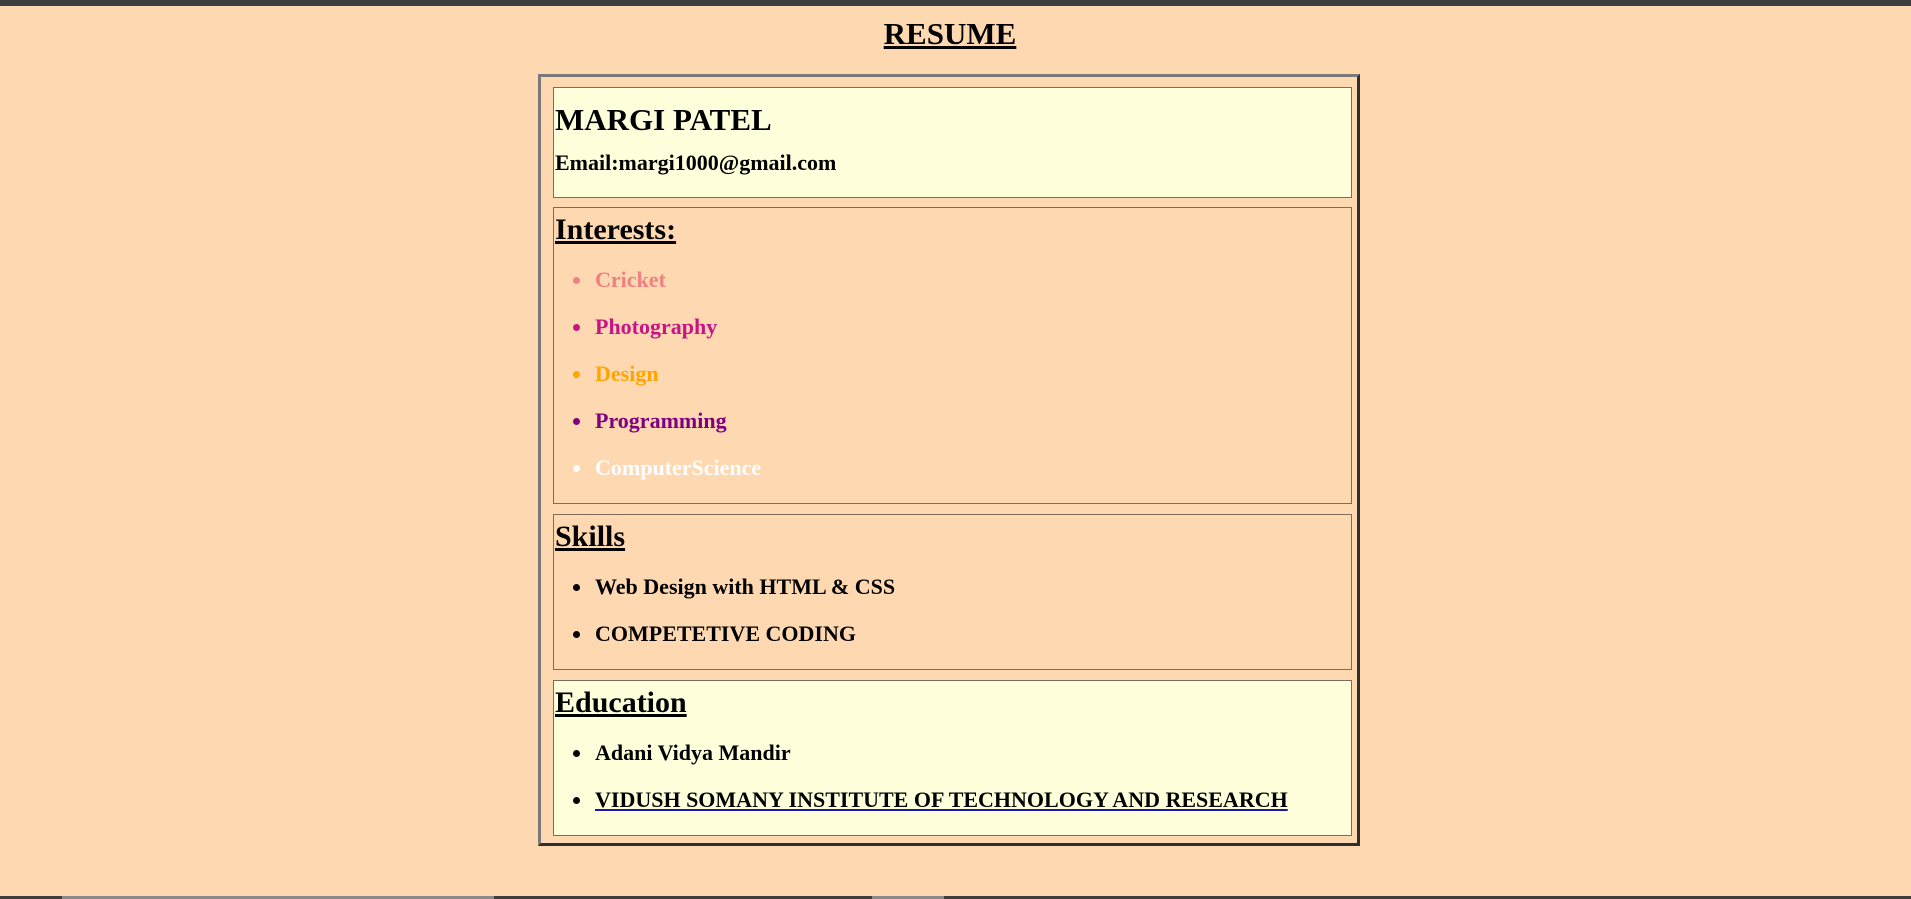  What do you see at coordinates (650, 420) in the screenshot?
I see `interest-item-programming: Programming` at bounding box center [650, 420].